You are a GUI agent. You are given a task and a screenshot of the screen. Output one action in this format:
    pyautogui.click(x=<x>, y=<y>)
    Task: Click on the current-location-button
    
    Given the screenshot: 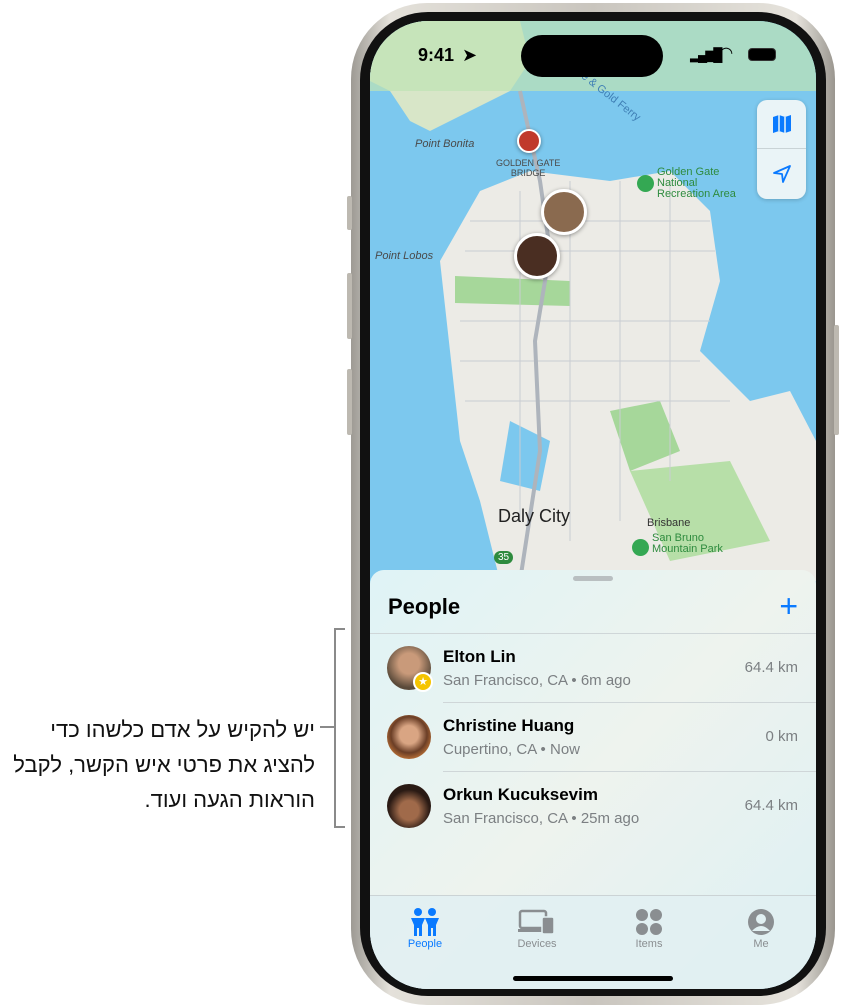 What is the action you would take?
    pyautogui.click(x=781, y=173)
    